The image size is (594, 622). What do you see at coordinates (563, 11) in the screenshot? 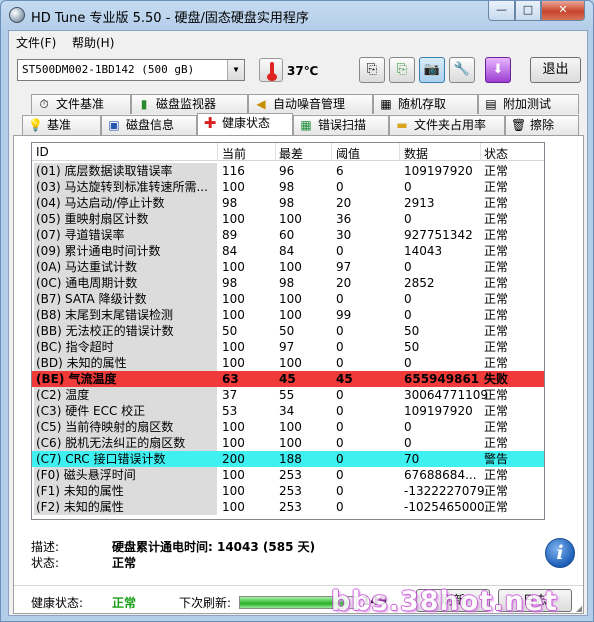
I see `close-button: ✕` at bounding box center [563, 11].